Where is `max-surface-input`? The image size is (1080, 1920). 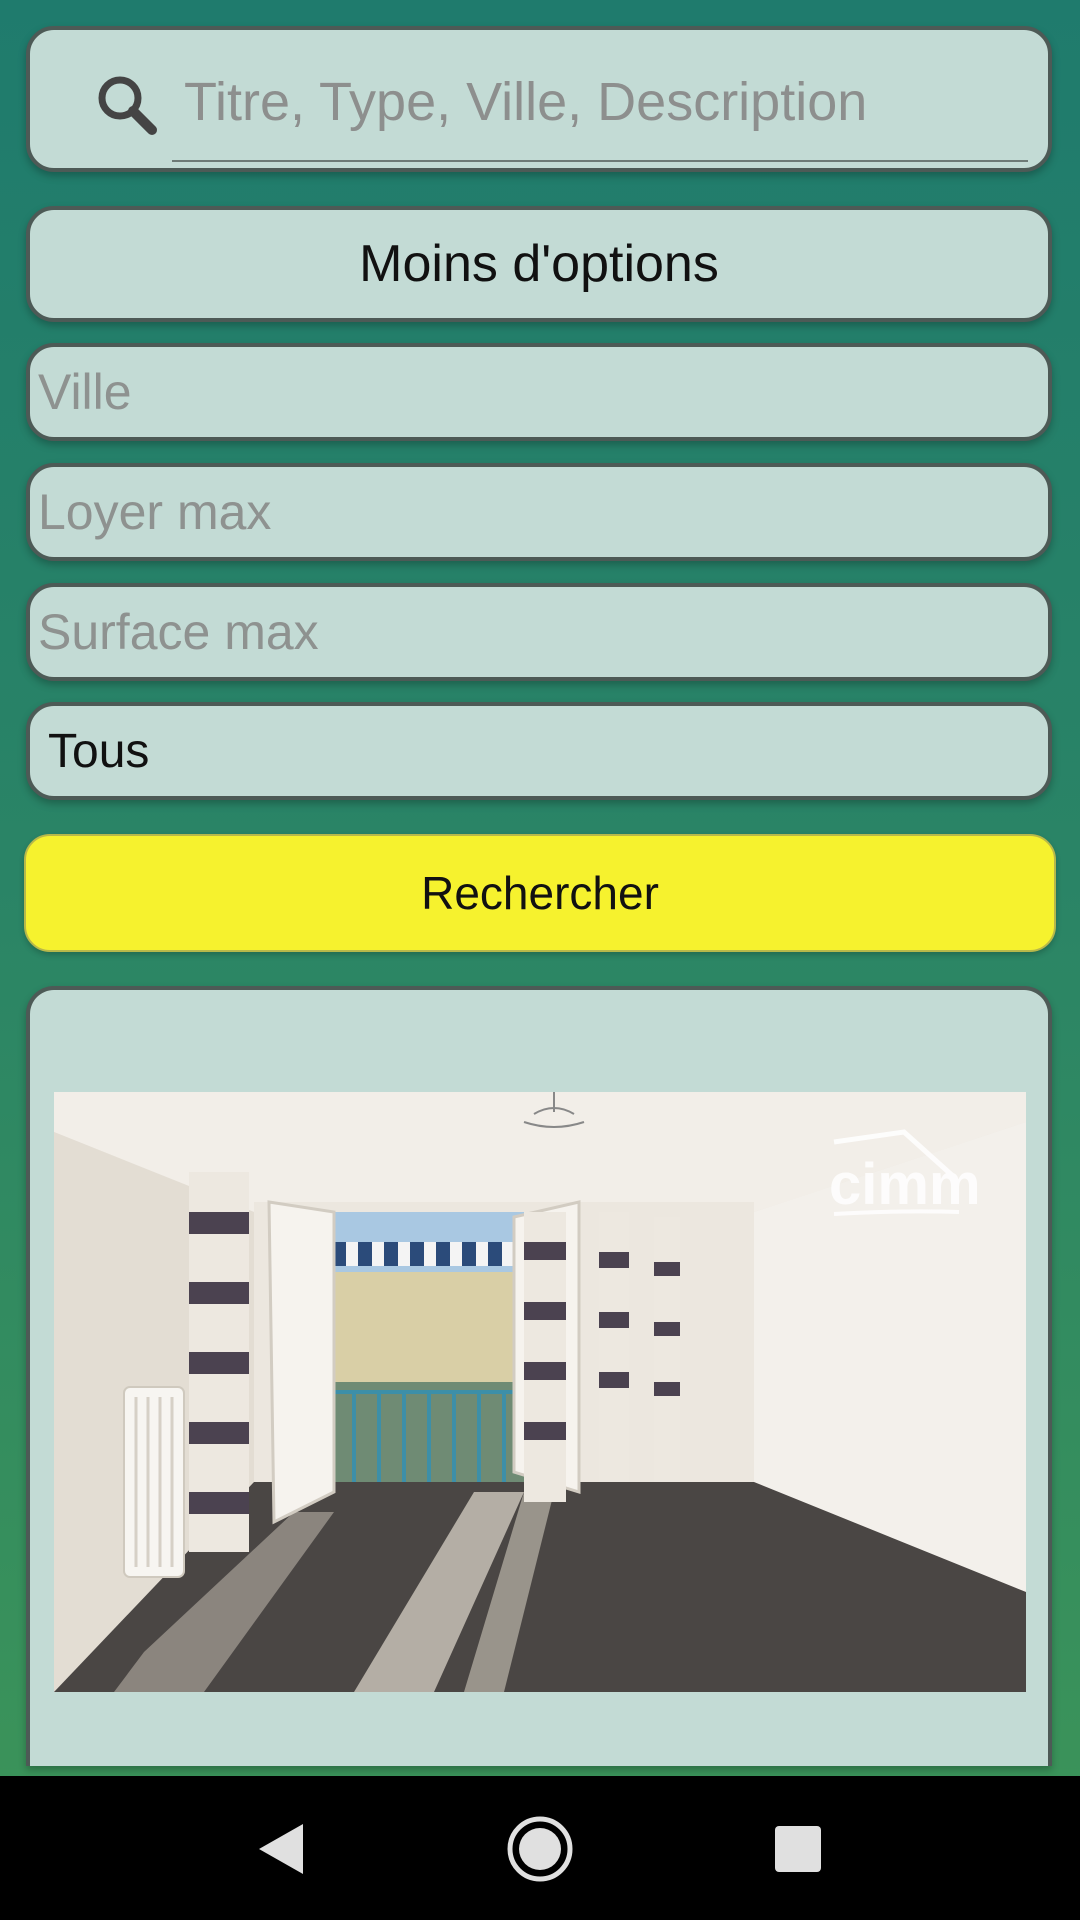 max-surface-input is located at coordinates (539, 632).